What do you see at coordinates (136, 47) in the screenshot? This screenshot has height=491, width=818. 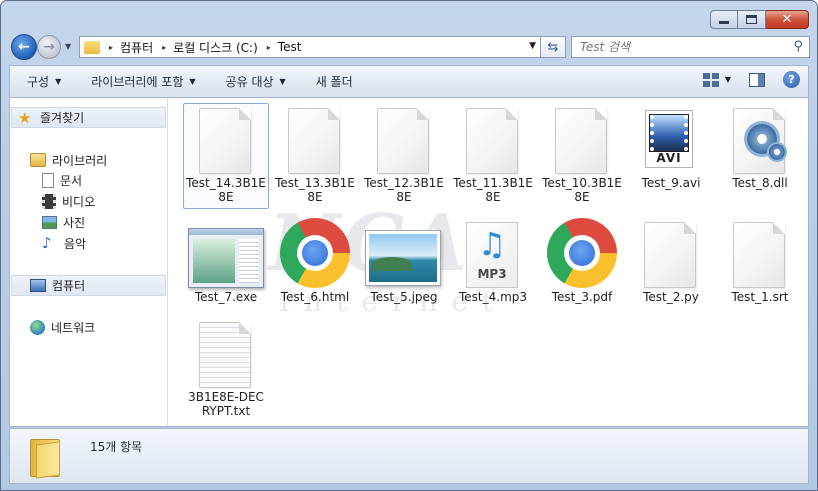 I see `breadcrumb-computer: 컴퓨터` at bounding box center [136, 47].